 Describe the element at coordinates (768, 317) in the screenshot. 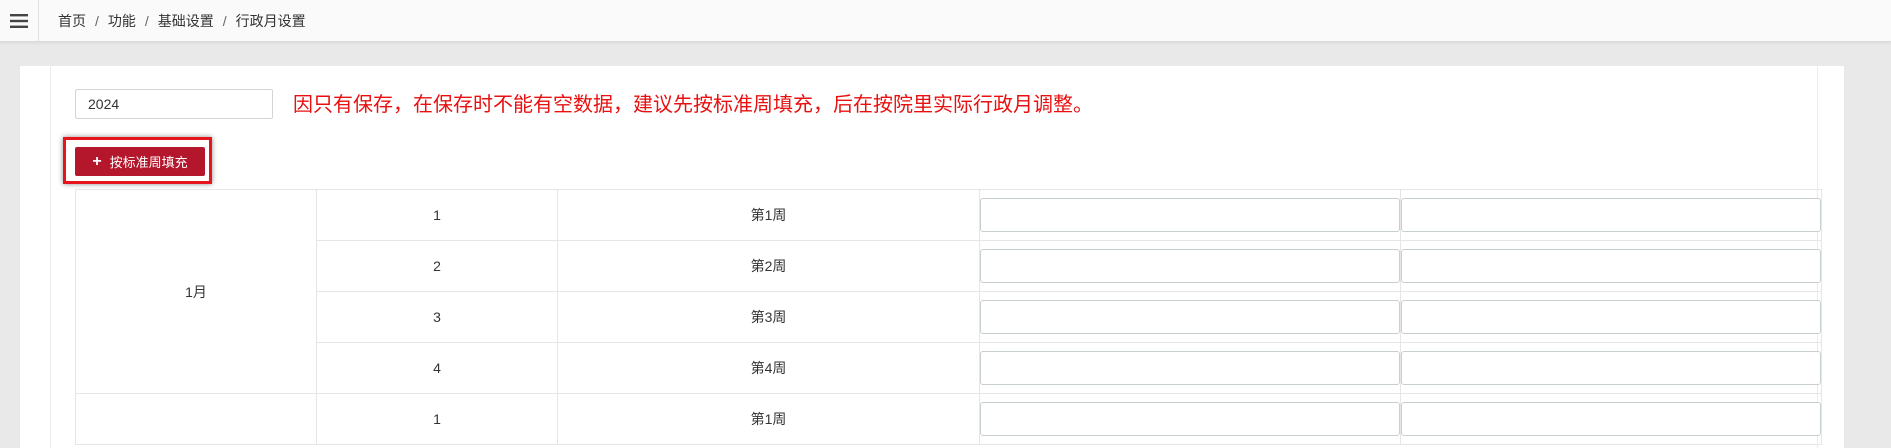

I see `week-name-cell: 第3周` at that location.